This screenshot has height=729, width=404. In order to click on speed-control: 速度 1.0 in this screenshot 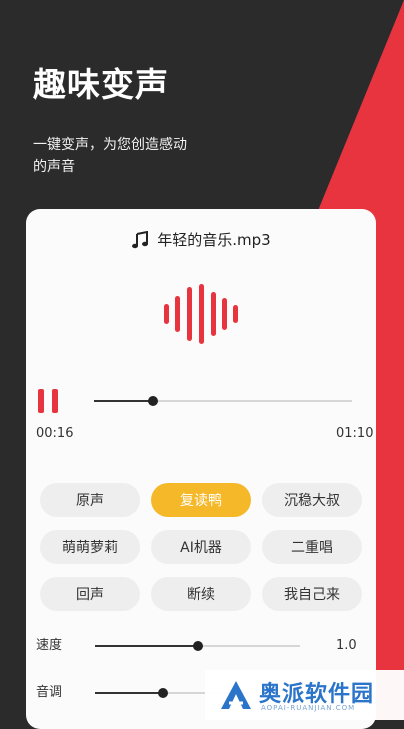, I will do `click(201, 646)`.